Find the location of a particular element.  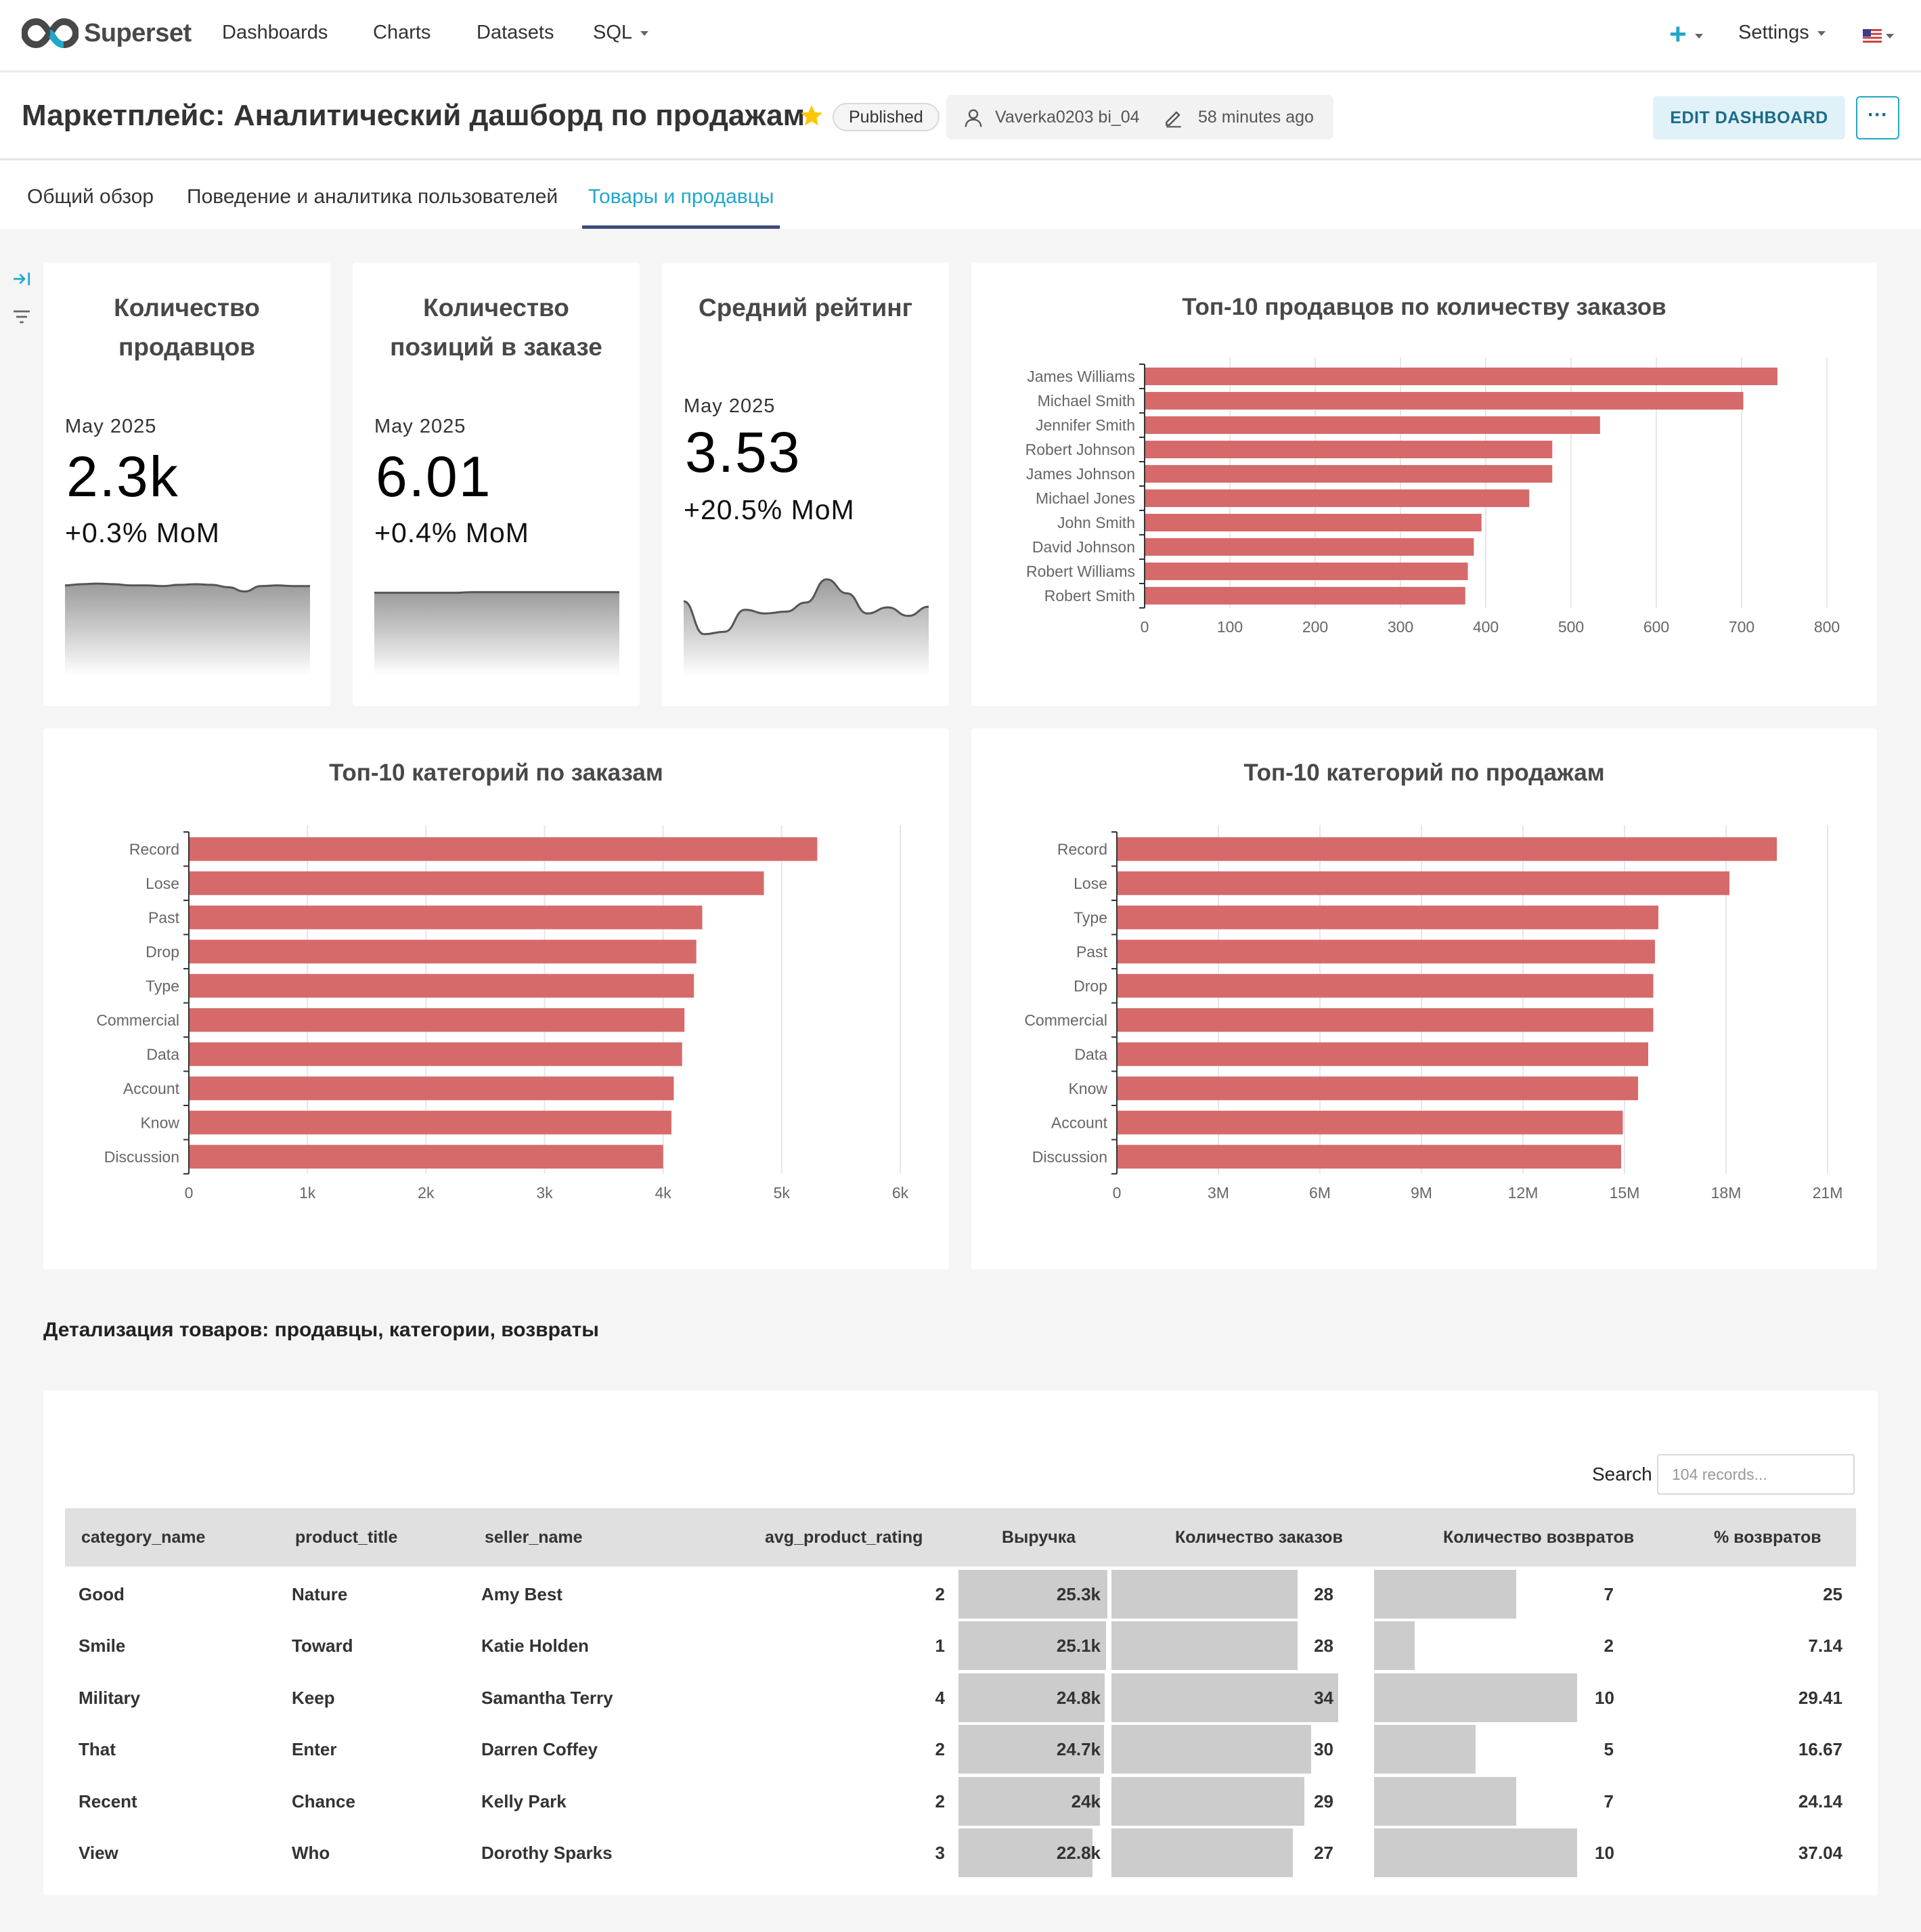

column-header-orders: Количество заказов is located at coordinates (1259, 1537).